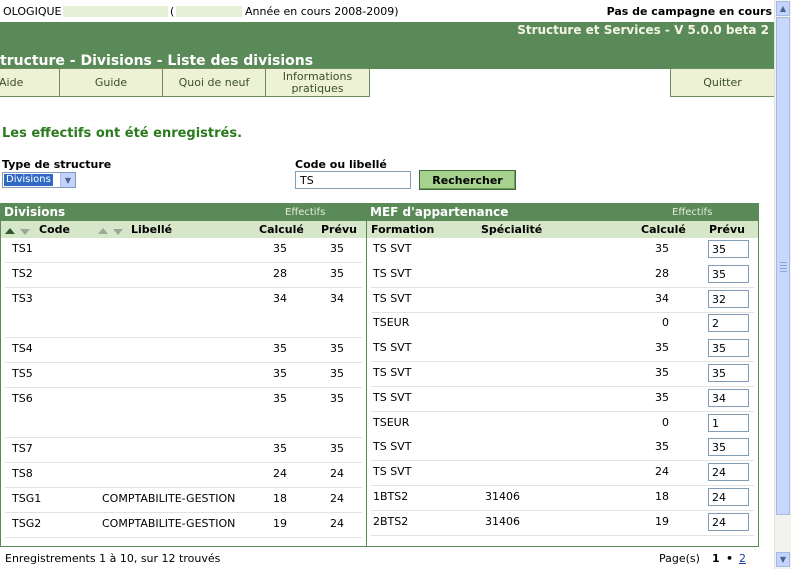 This screenshot has width=791, height=569. I want to click on table-row: TS3 34 34, so click(183, 313).